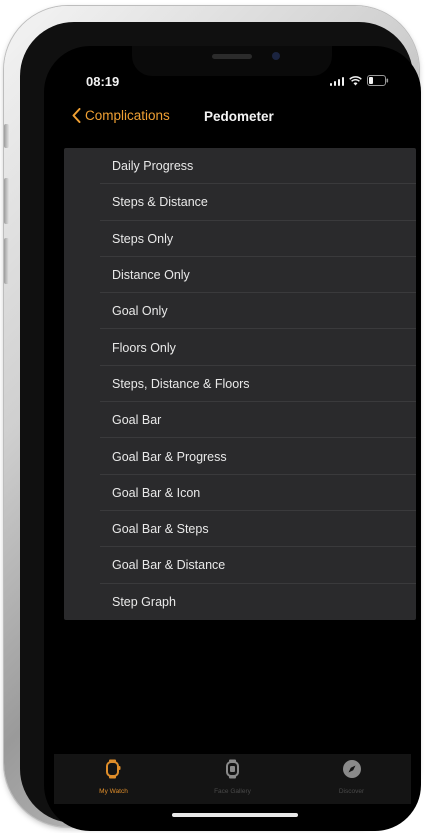 The width and height of the screenshot is (425, 833). I want to click on list-item-label: Steps Only, so click(143, 238).